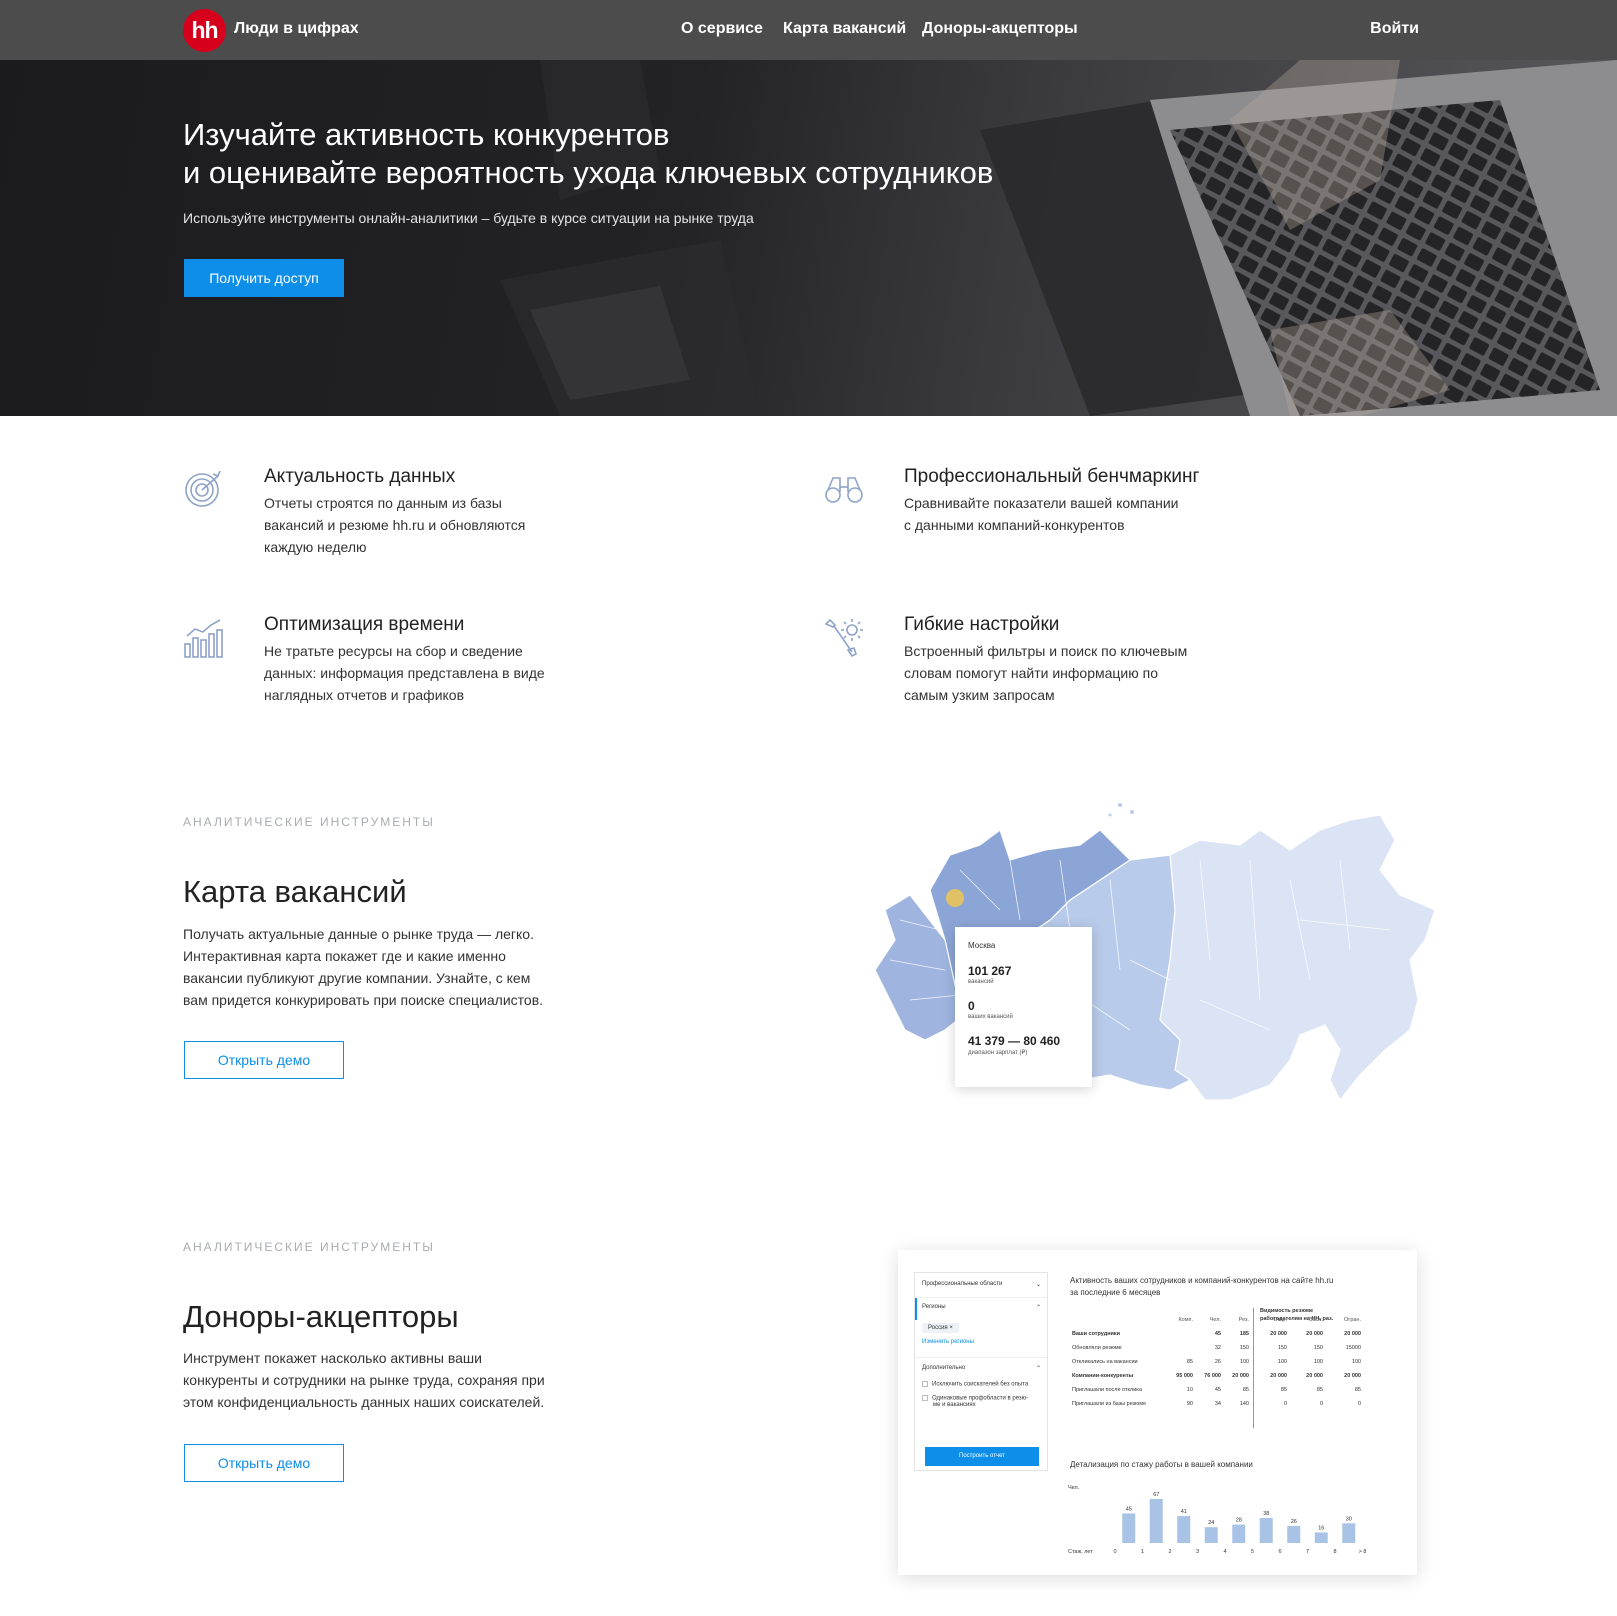 The image size is (1617, 1616). Describe the element at coordinates (309, 1247) in the screenshot. I see `donors-section-eyebrow: АНАЛИТИЧЕСКИЕ ИНСТРУМЕНТЫ` at that location.